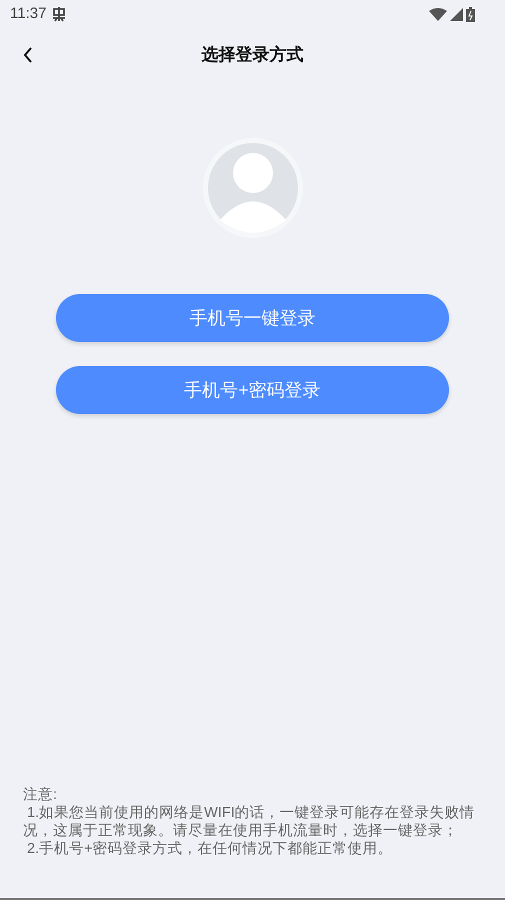 Image resolution: width=505 pixels, height=900 pixels. Describe the element at coordinates (456, 14) in the screenshot. I see `signal-icon` at that location.